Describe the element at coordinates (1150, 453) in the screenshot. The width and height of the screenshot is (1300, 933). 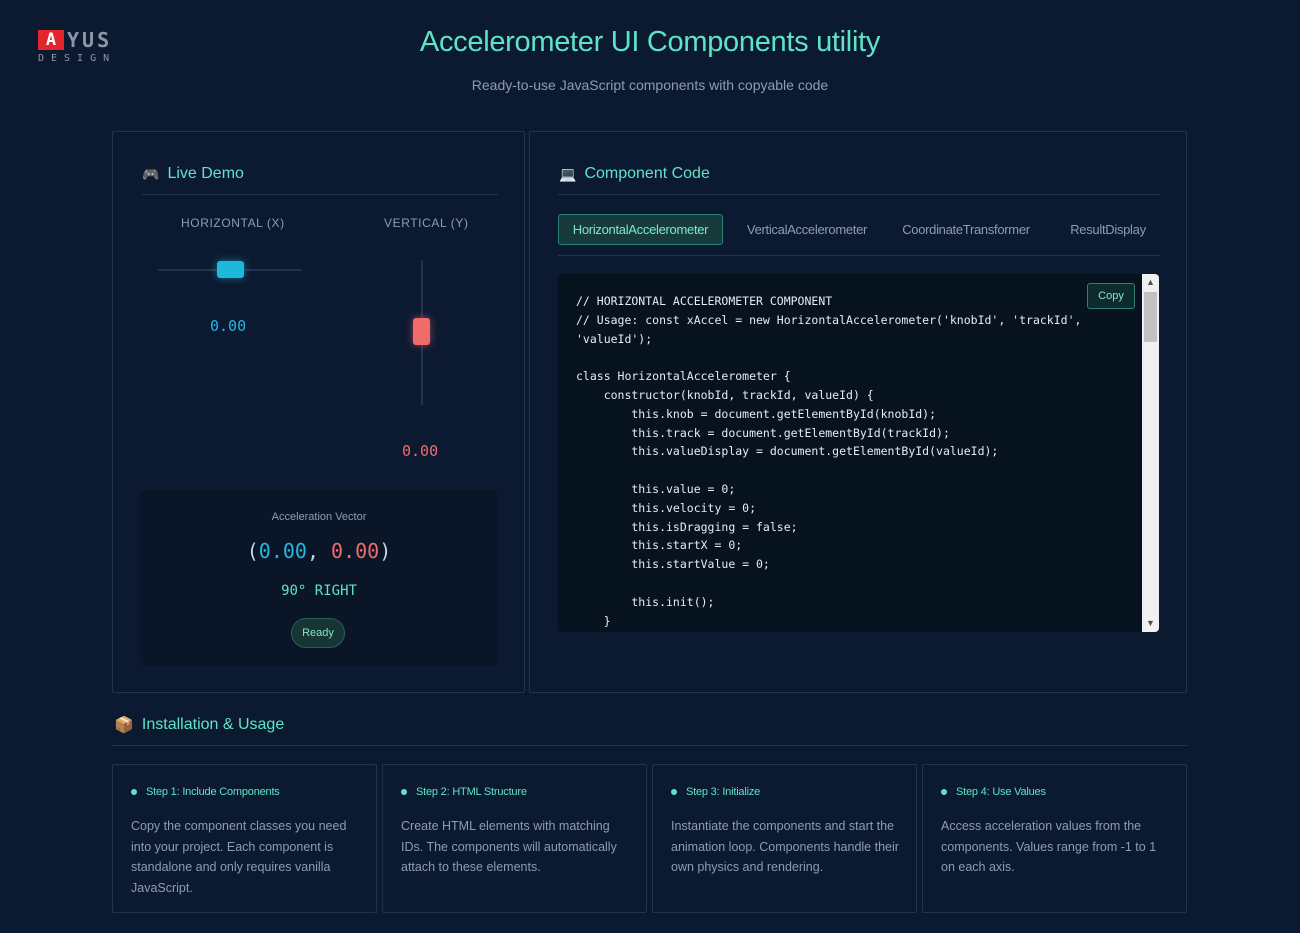
I see `code-scrollbar: ▲ ▼` at that location.